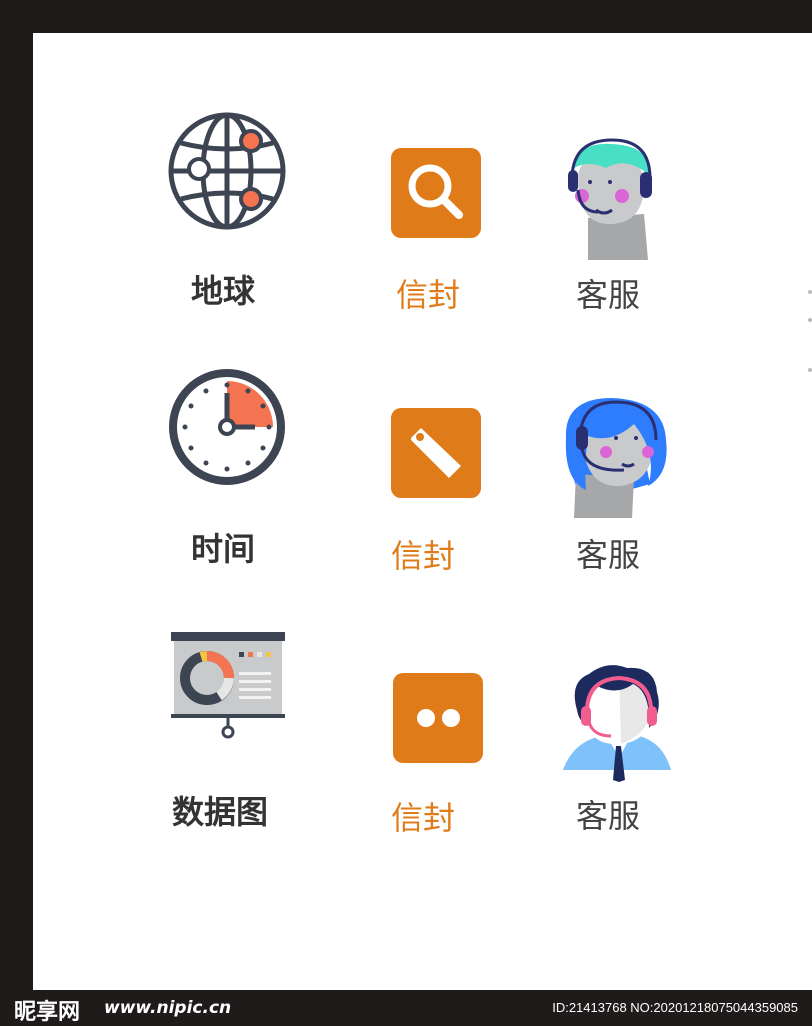  What do you see at coordinates (436, 195) in the screenshot?
I see `search-icon` at bounding box center [436, 195].